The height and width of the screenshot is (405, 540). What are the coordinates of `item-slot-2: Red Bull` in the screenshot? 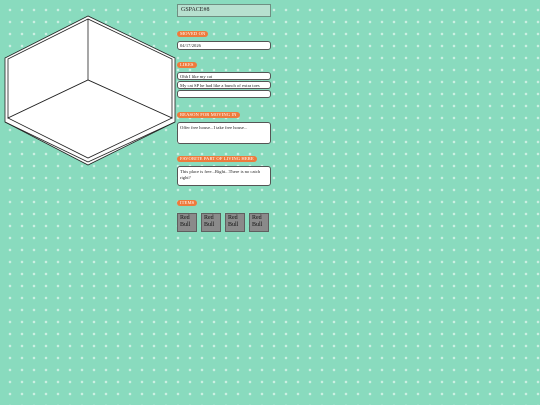 It's located at (211, 222).